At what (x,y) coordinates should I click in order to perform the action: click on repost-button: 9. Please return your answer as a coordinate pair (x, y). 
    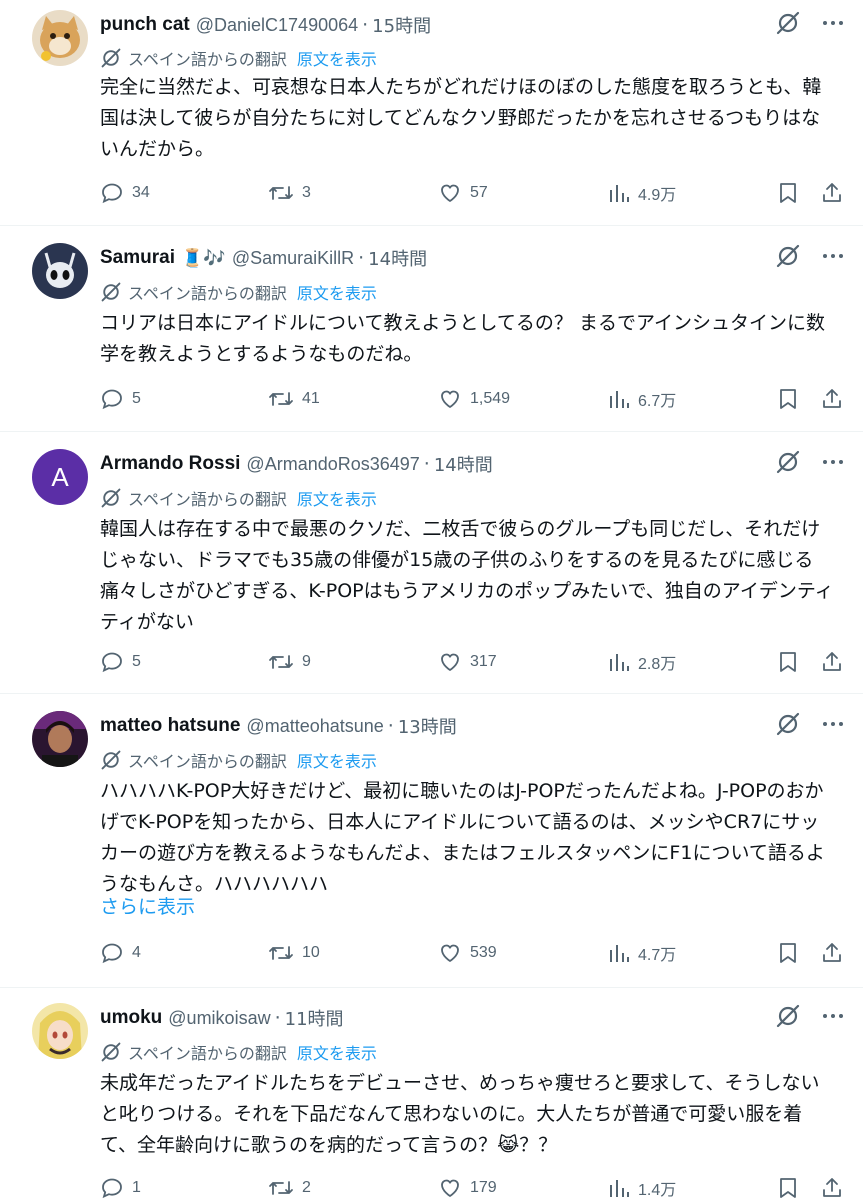
    Looking at the image, I should click on (289, 662).